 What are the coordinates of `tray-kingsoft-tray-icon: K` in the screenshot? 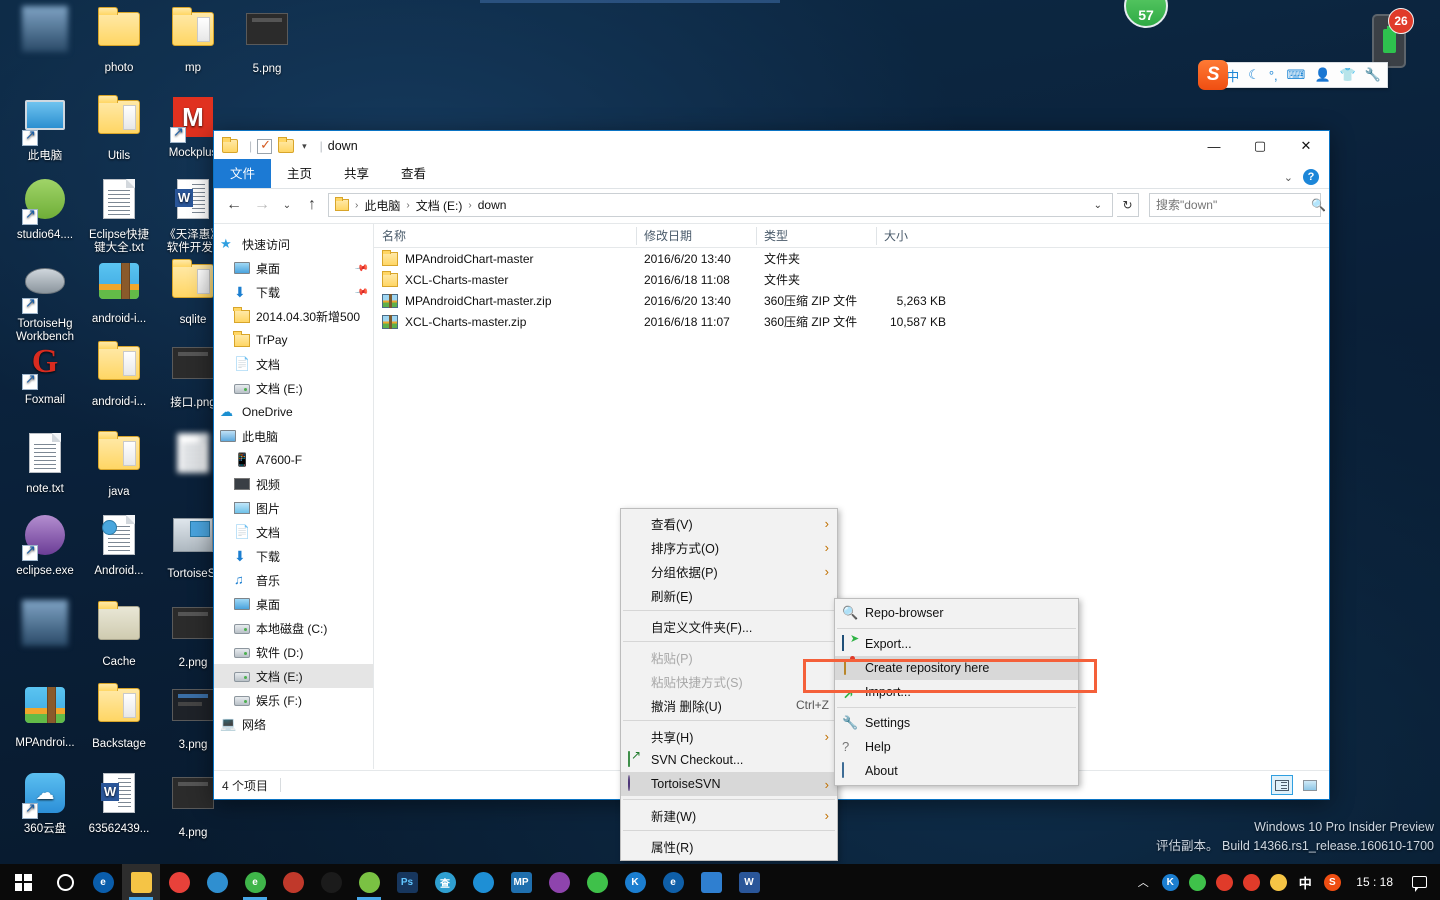 It's located at (1170, 882).